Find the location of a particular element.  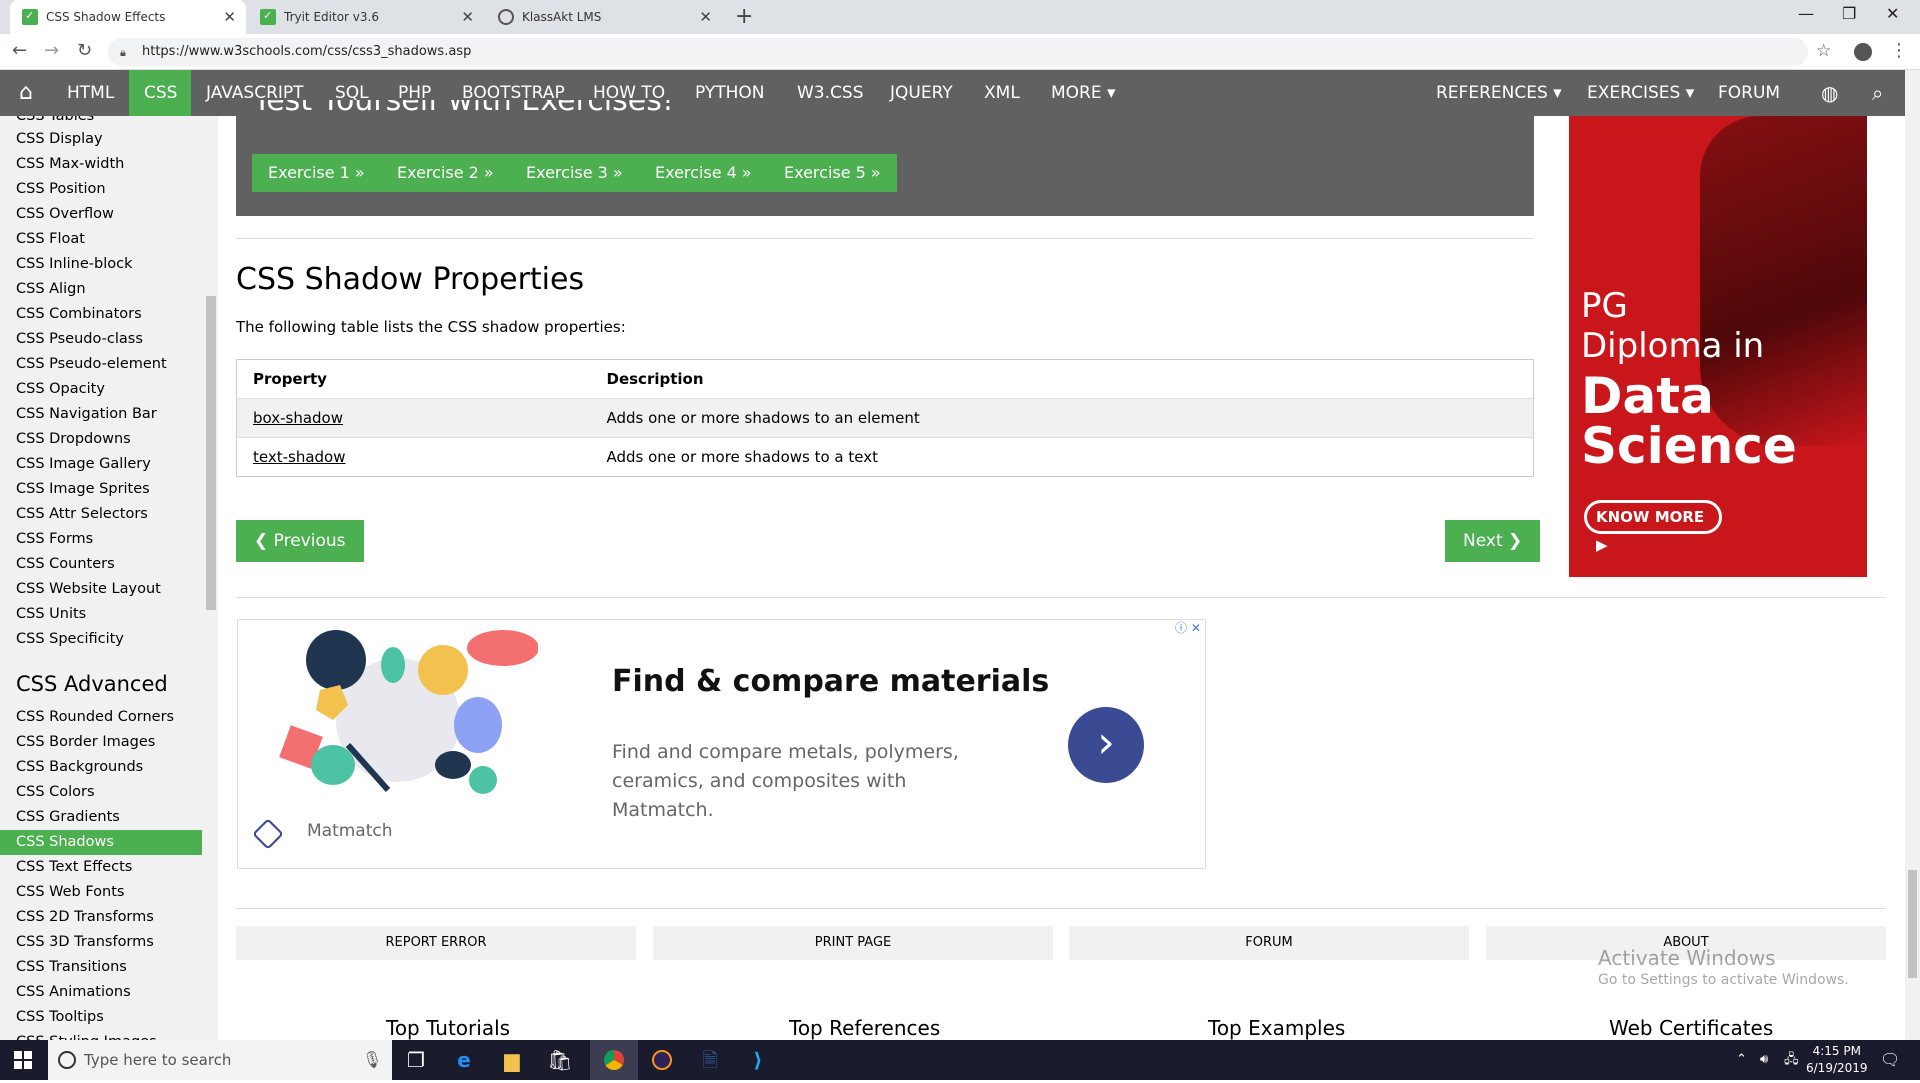

edge-icon: e is located at coordinates (464, 1060).